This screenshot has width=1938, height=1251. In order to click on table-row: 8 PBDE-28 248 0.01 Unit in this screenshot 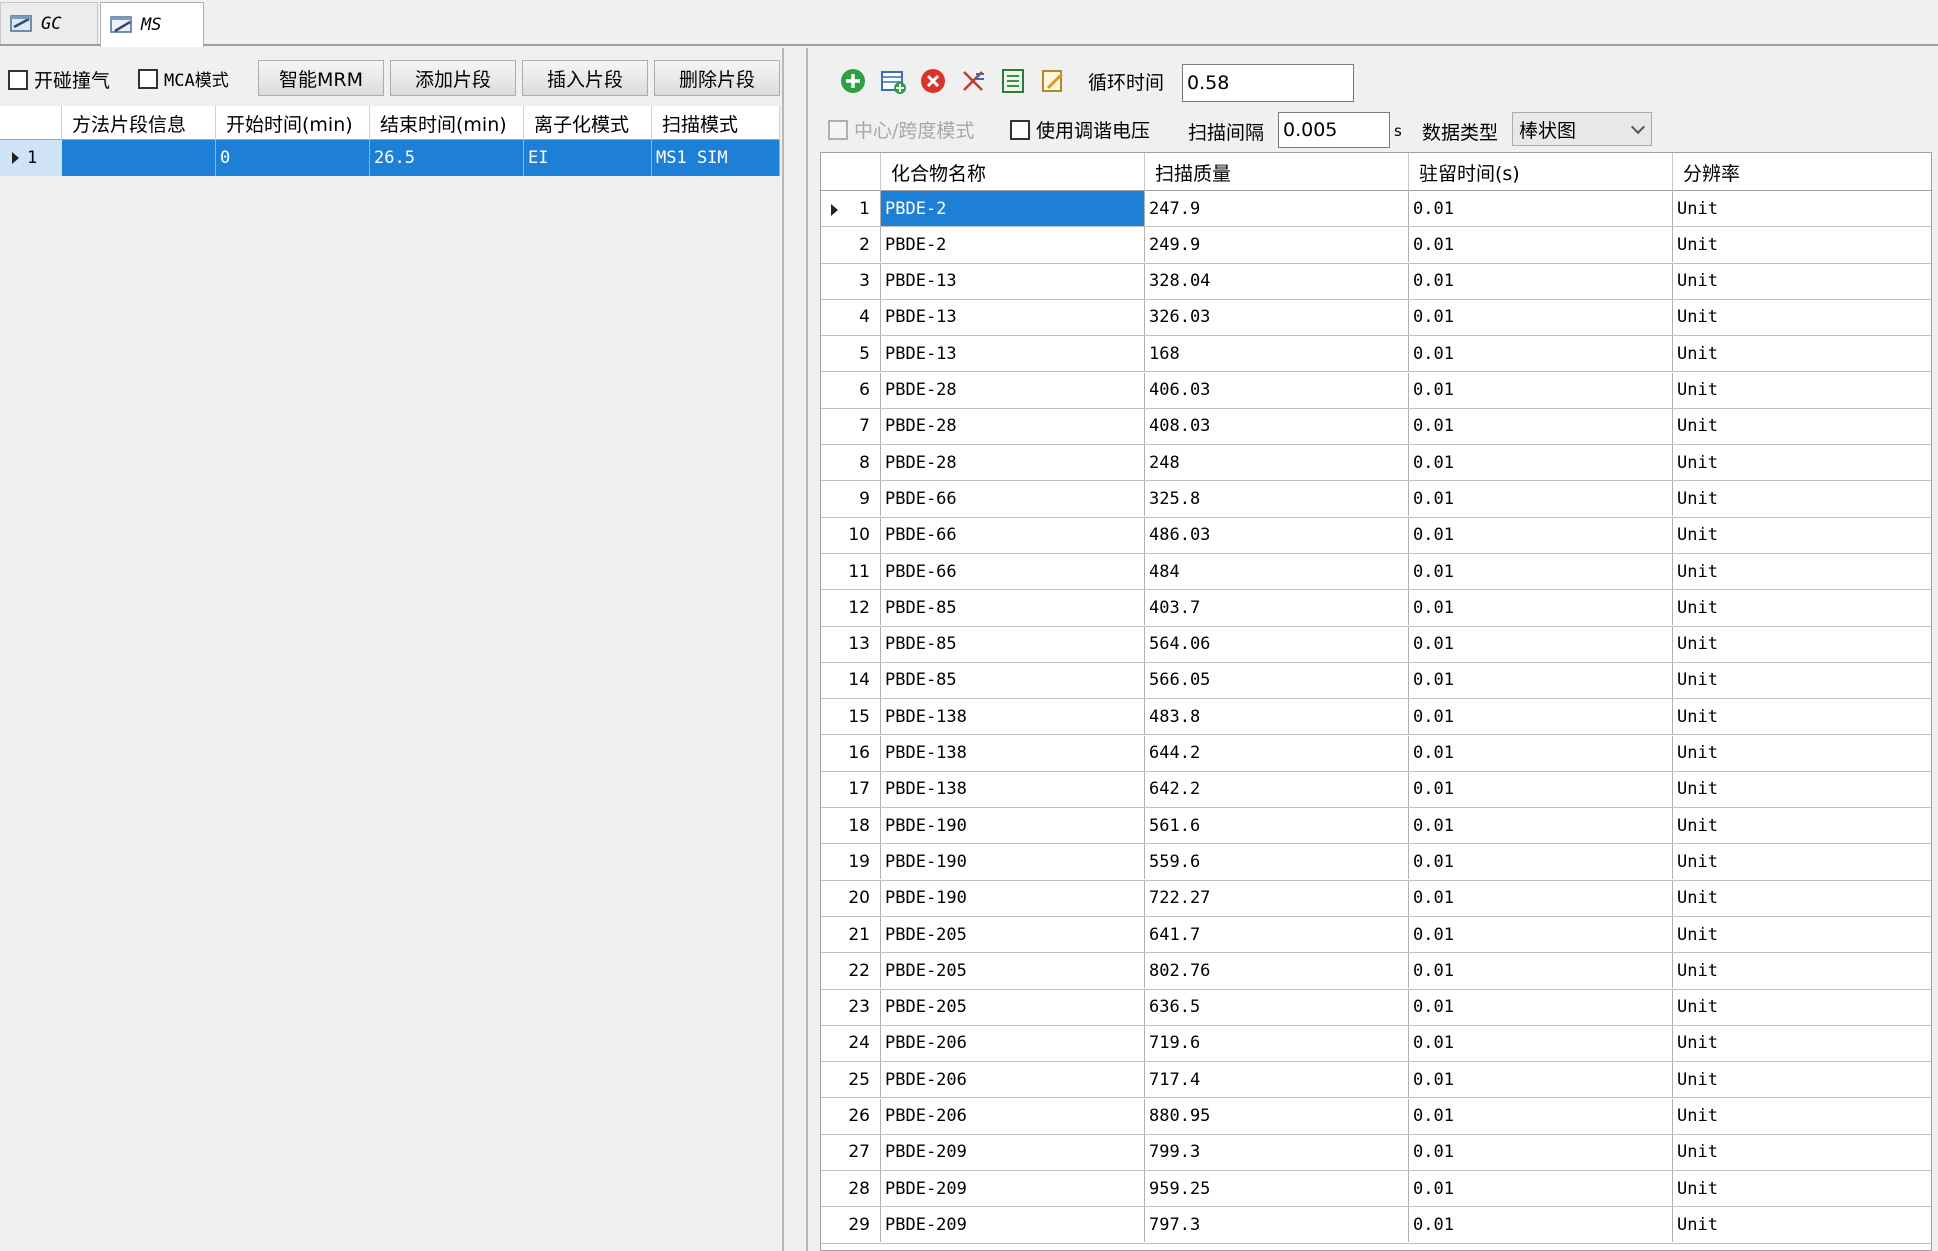, I will do `click(1376, 463)`.